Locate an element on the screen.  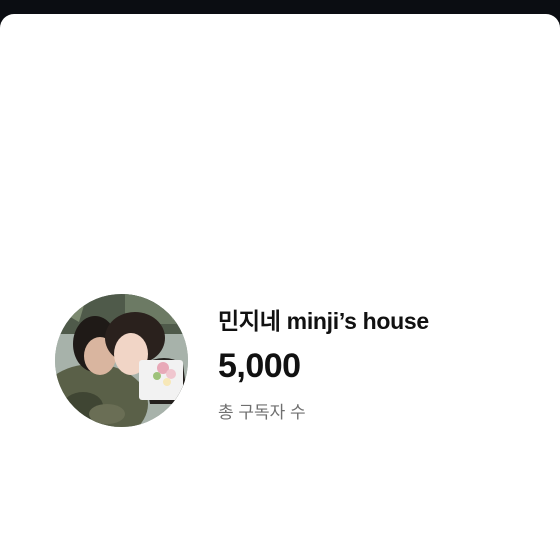
profile-photo-icon is located at coordinates (121, 360).